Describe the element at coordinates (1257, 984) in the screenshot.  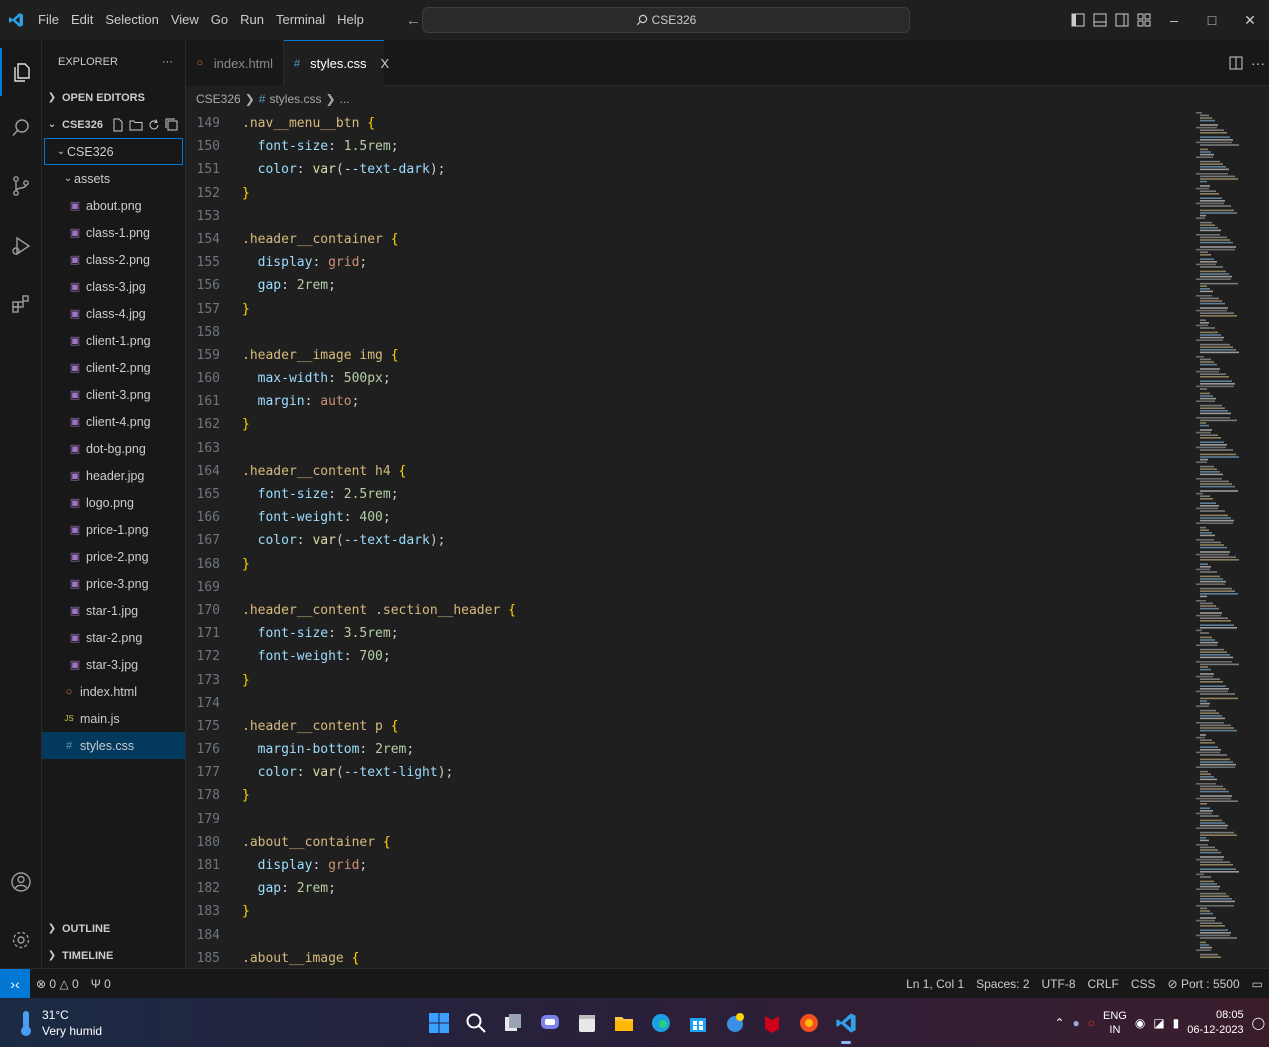
I see `notifications-bell-icon: ▭` at that location.